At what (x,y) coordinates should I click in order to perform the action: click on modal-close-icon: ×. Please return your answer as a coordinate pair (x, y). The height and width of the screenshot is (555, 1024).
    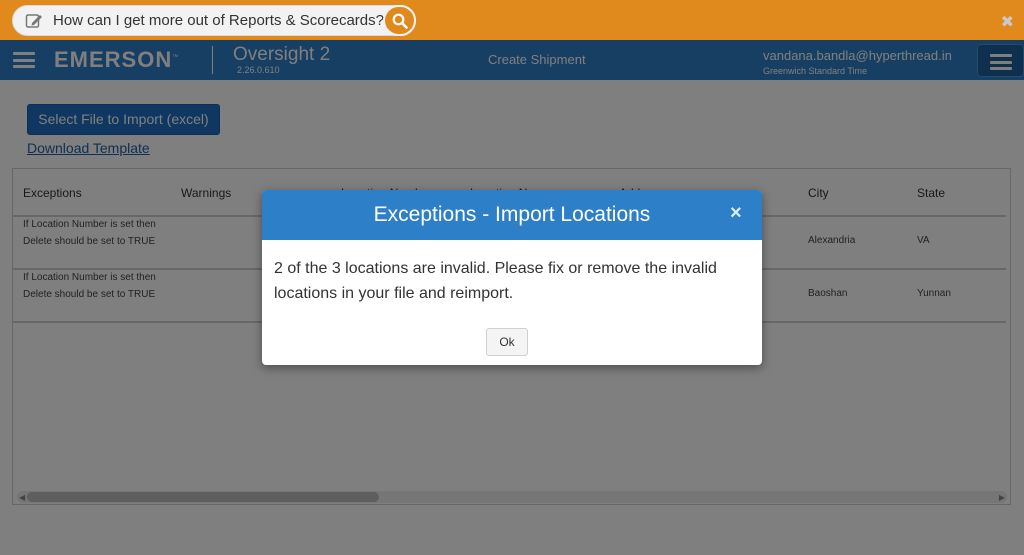
    Looking at the image, I should click on (736, 213).